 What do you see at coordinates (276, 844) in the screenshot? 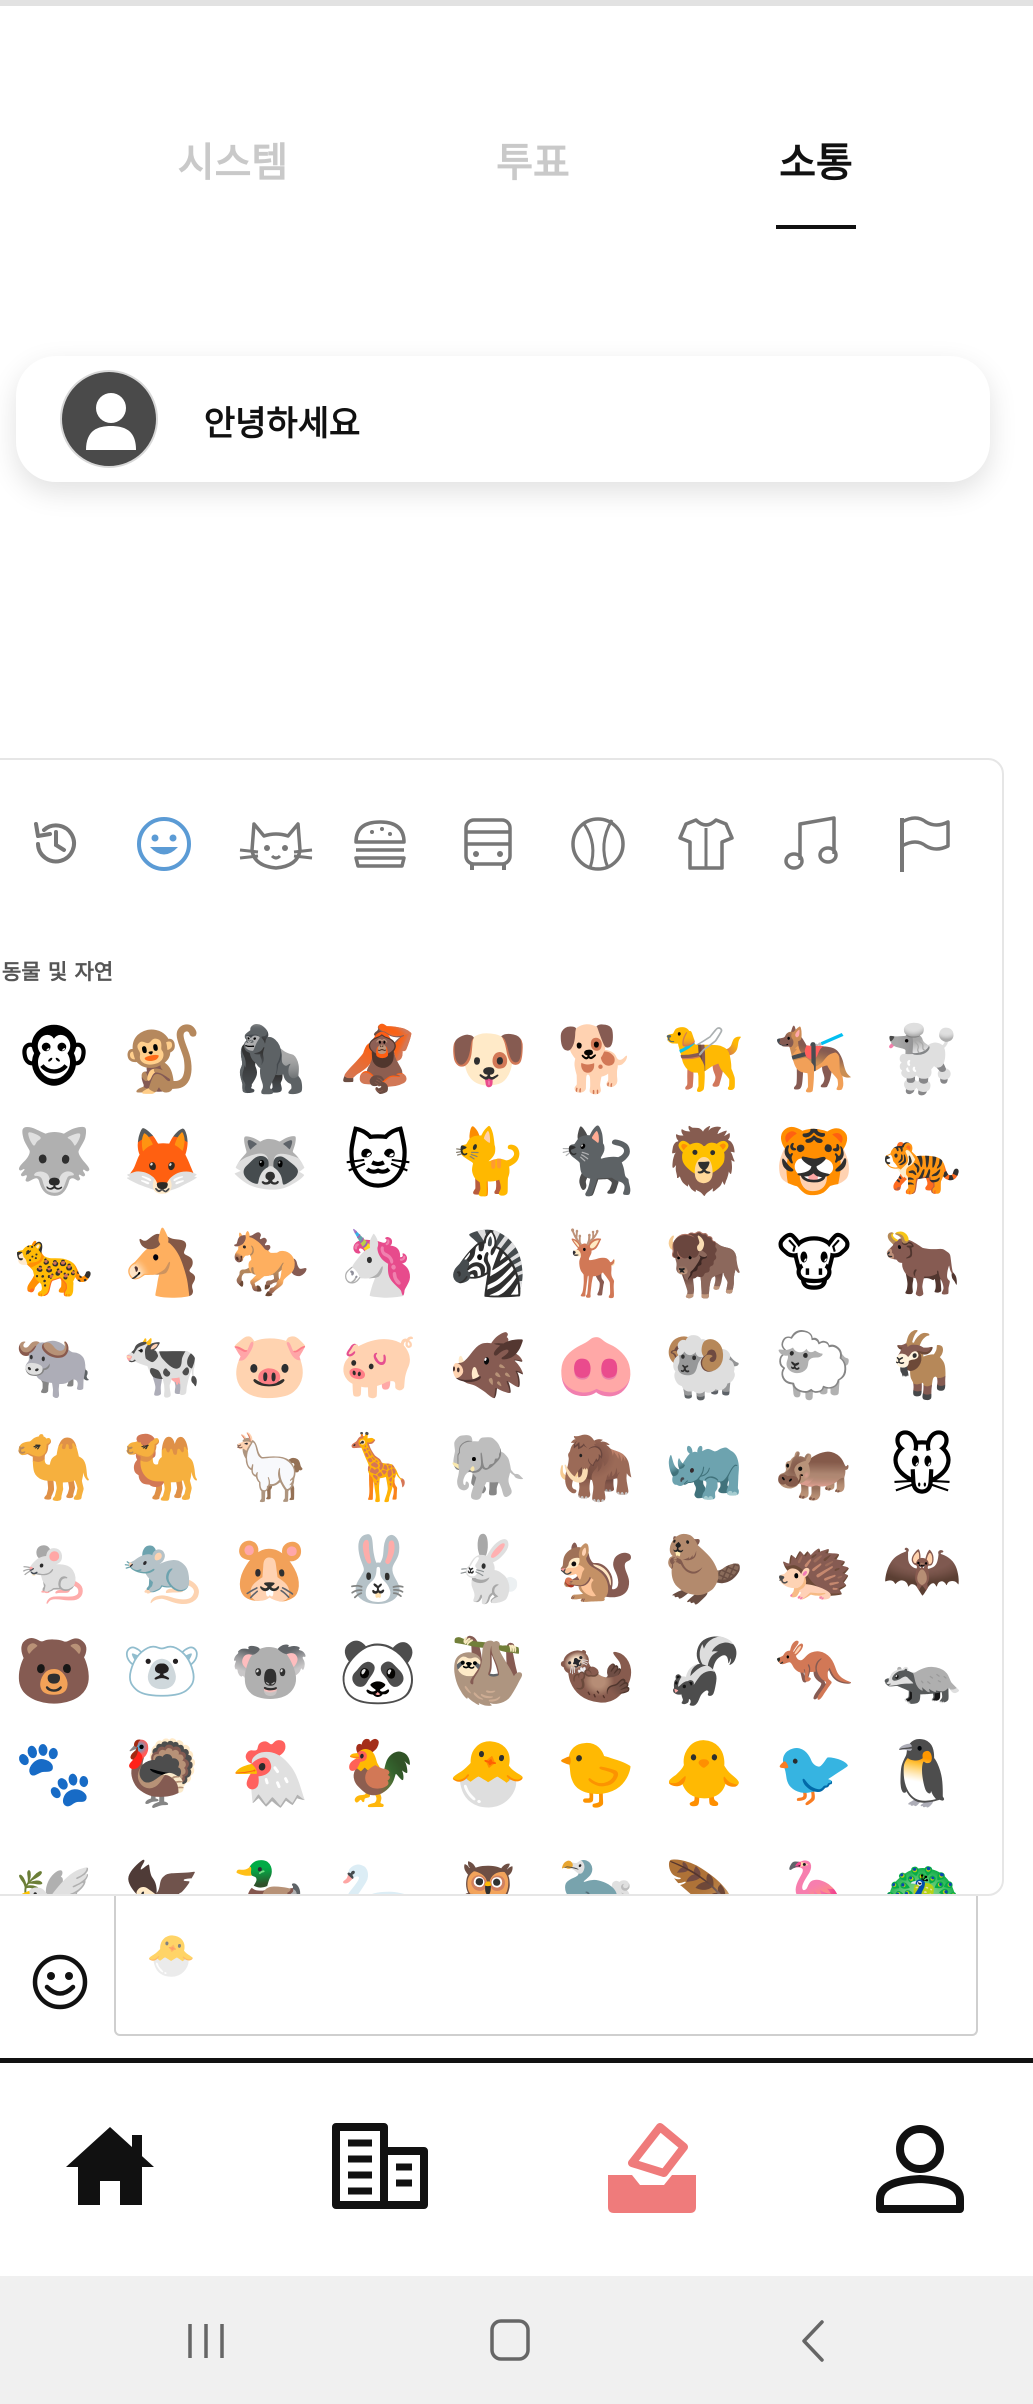
I see `animals-icon` at bounding box center [276, 844].